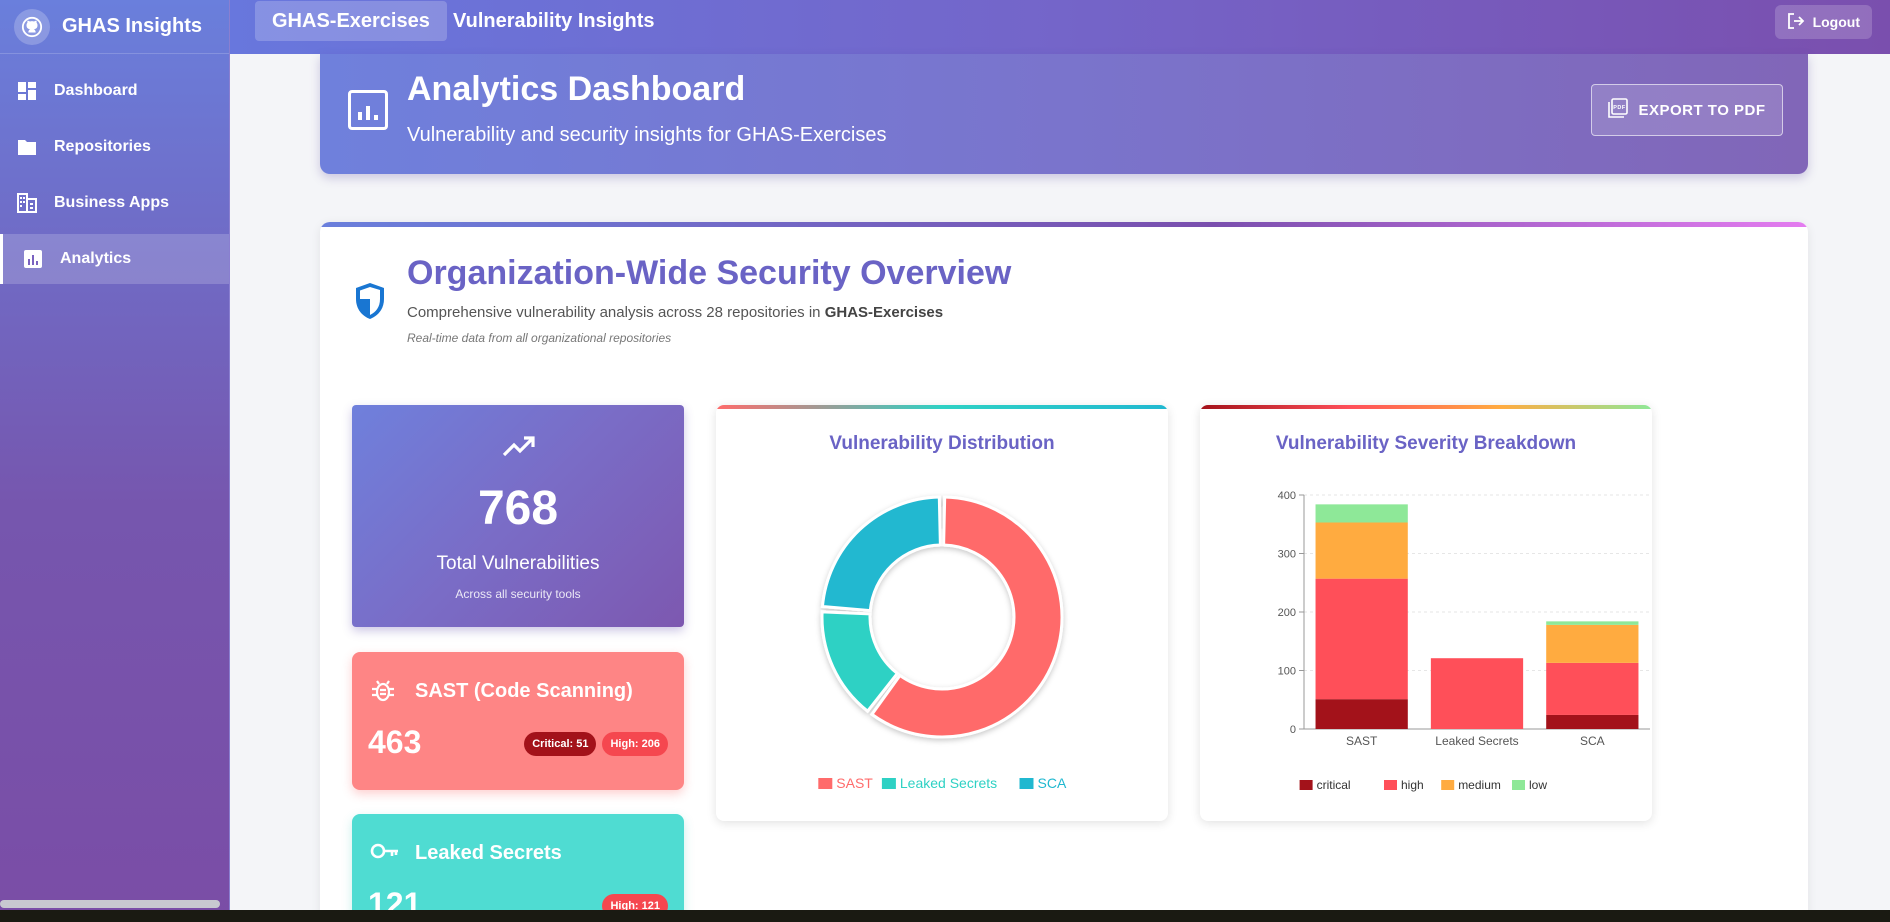 The height and width of the screenshot is (922, 1890). What do you see at coordinates (1412, 785) in the screenshot?
I see `legend-label: high` at bounding box center [1412, 785].